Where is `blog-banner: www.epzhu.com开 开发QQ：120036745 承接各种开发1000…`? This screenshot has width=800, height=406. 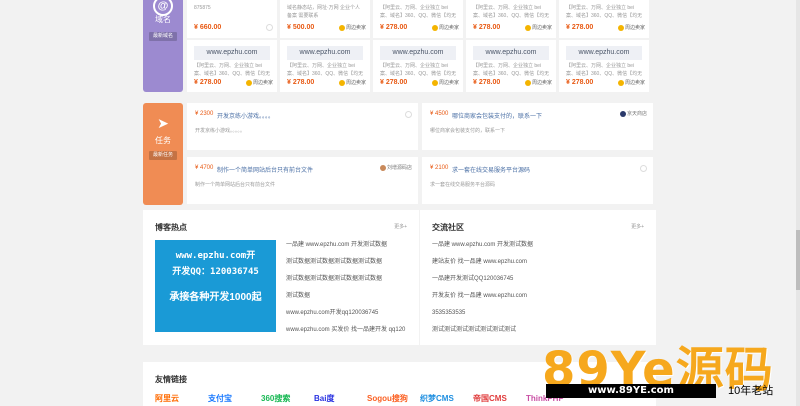
blog-banner: www.epzhu.com开 开发QQ：120036745 承接各种开发1000… is located at coordinates (215, 286).